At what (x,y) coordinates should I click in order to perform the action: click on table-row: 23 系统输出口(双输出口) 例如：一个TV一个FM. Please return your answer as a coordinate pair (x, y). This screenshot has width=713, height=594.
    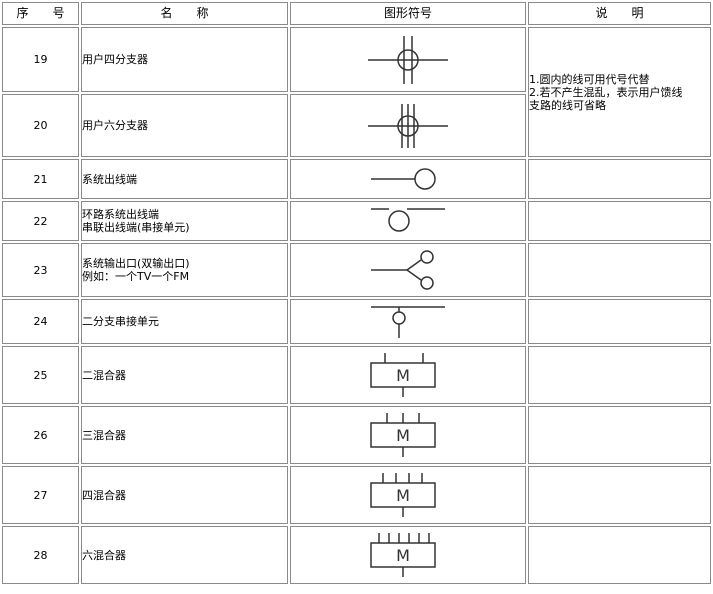
    Looking at the image, I should click on (356, 270).